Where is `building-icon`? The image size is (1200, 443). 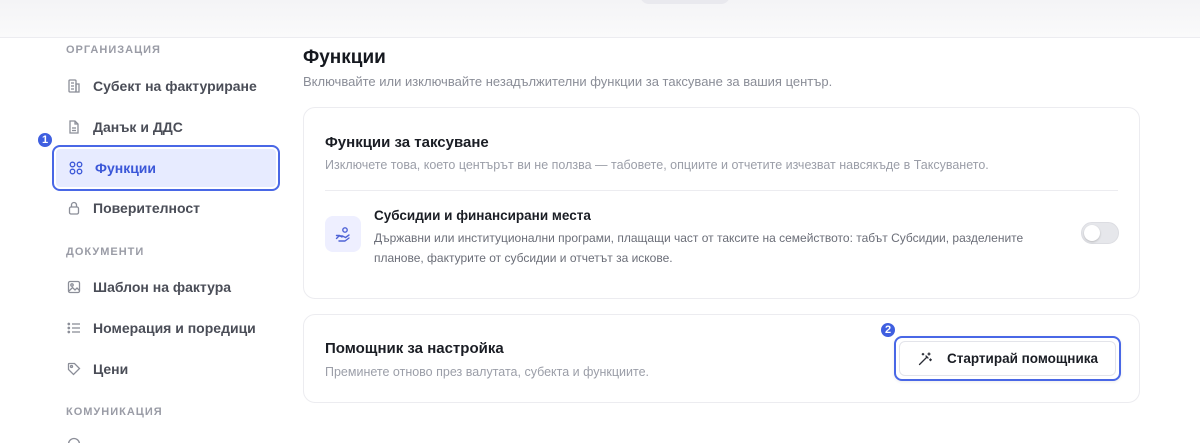 building-icon is located at coordinates (74, 86).